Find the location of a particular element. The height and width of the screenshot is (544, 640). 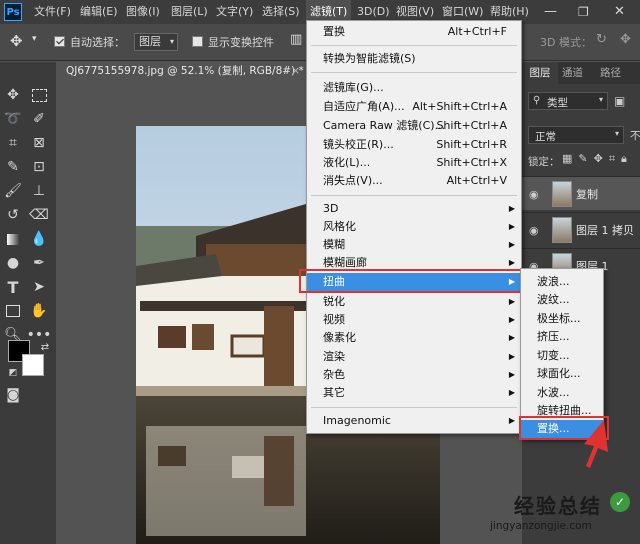

menu-edit: 编辑(E) is located at coordinates (99, 12).